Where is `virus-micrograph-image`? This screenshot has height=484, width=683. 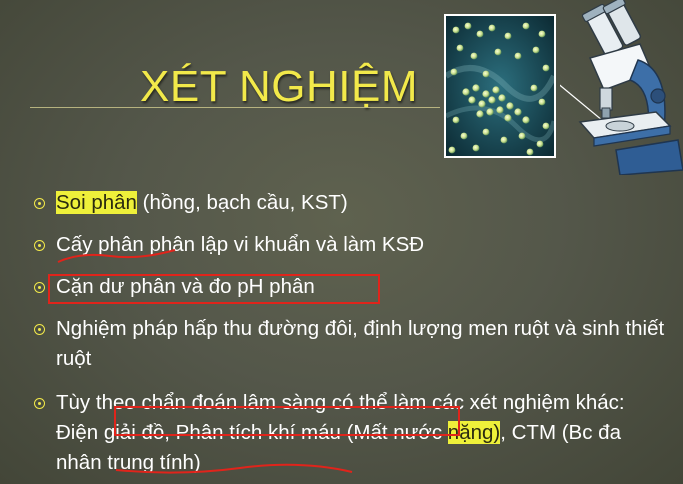 virus-micrograph-image is located at coordinates (500, 86).